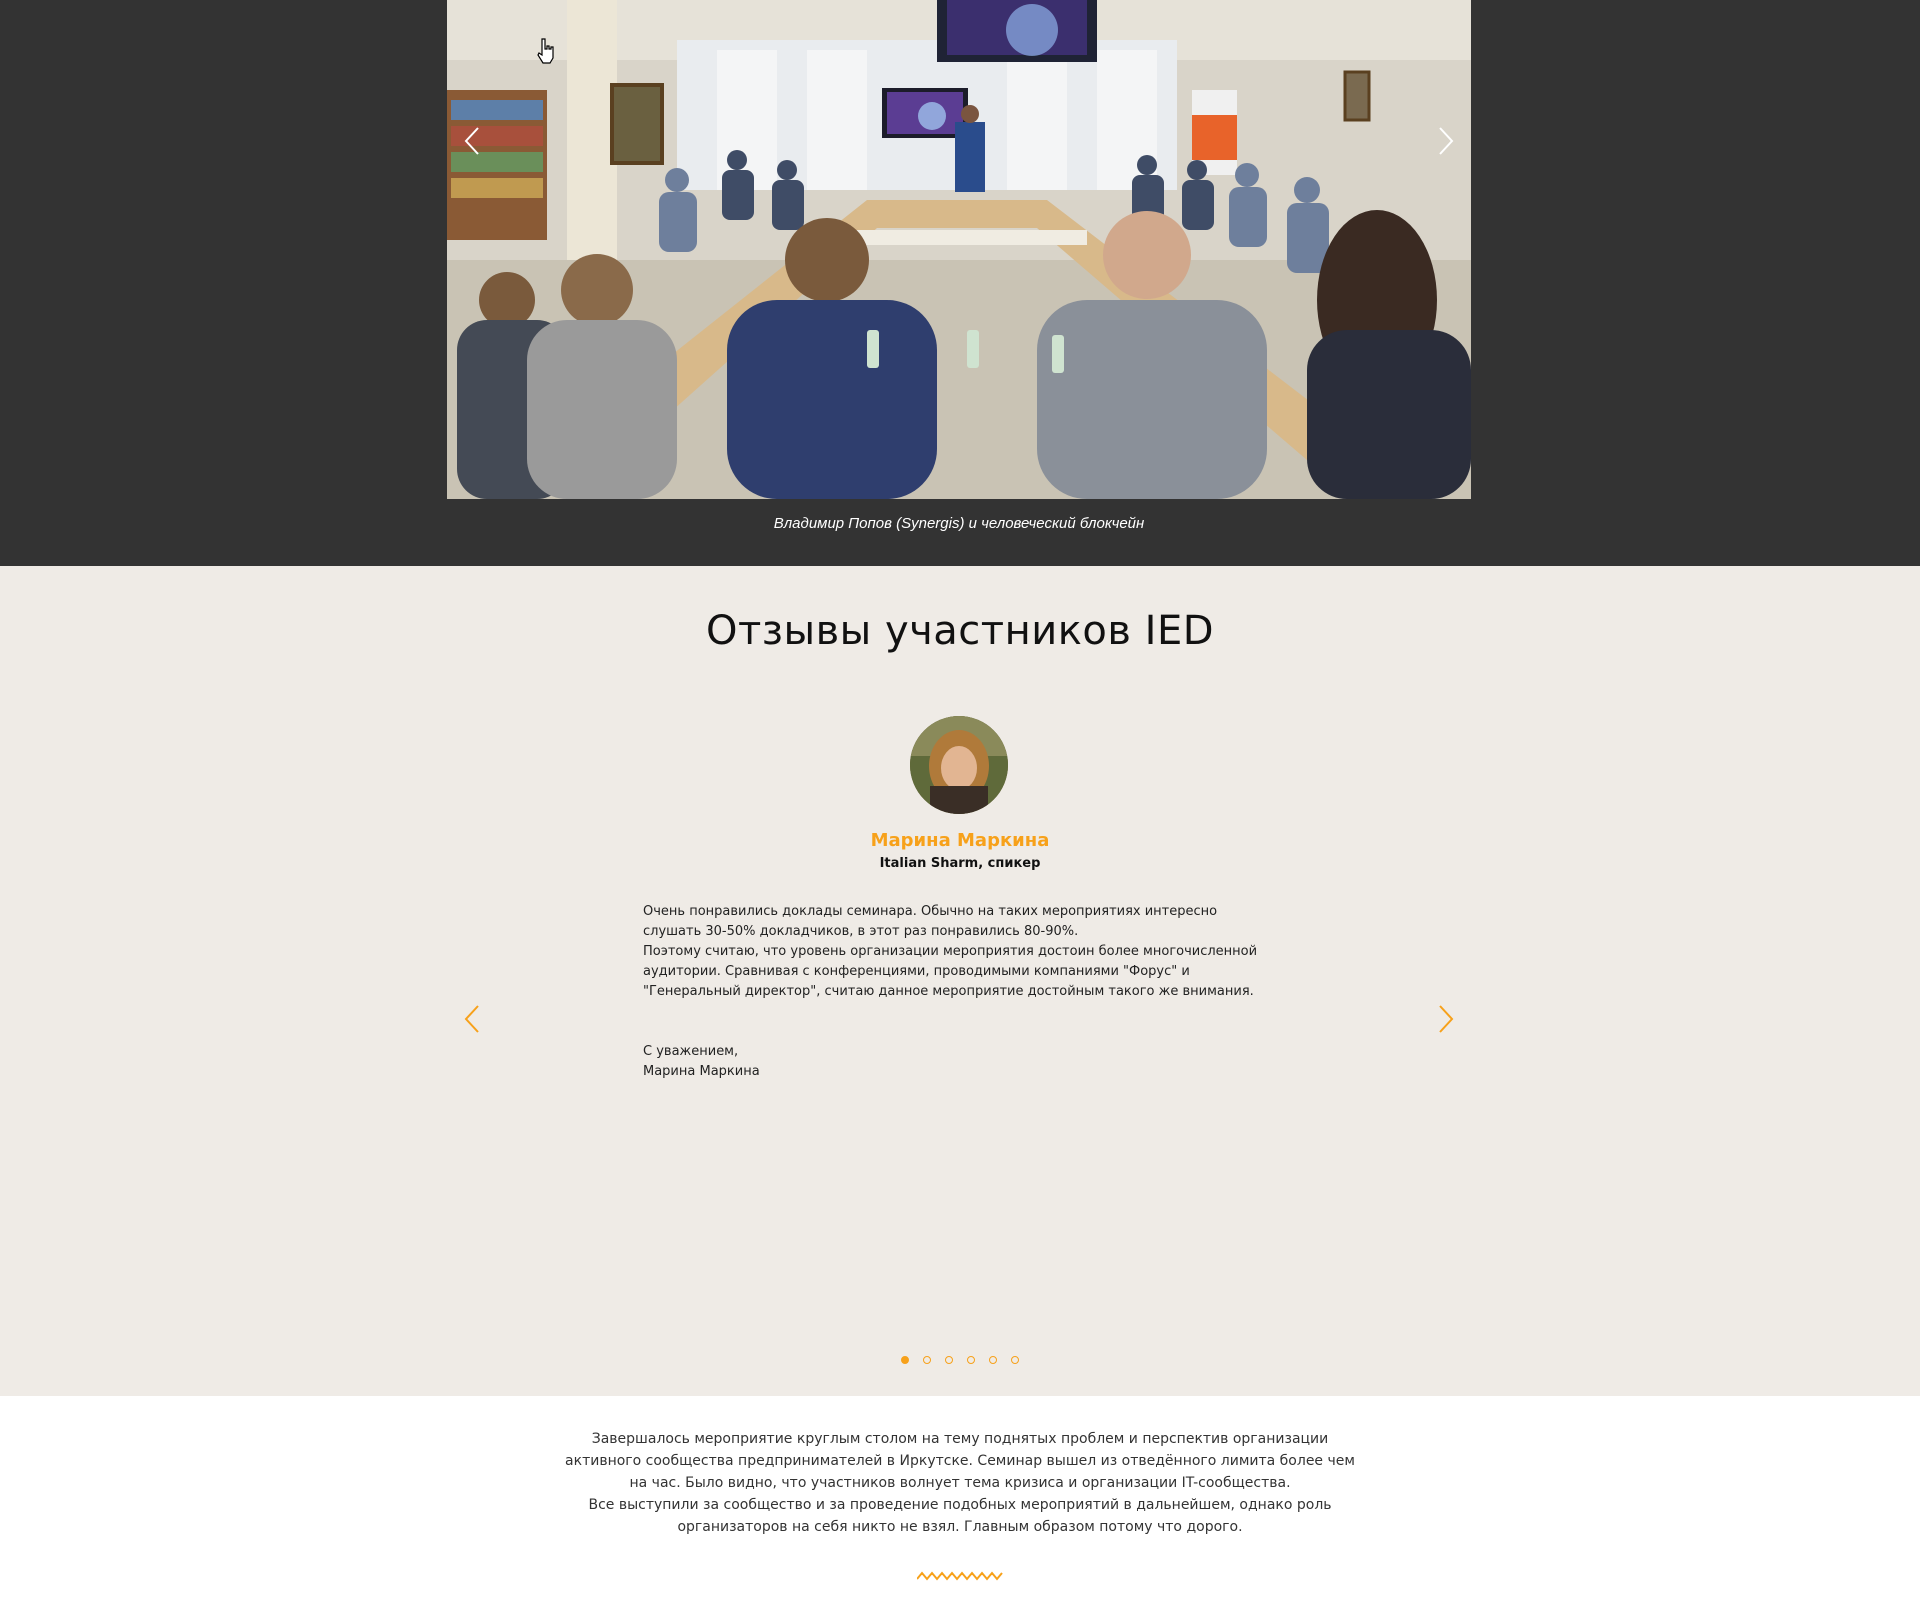 The height and width of the screenshot is (1600, 1920). Describe the element at coordinates (960, 840) in the screenshot. I see `reviewer-name: Марина Маркина` at that location.